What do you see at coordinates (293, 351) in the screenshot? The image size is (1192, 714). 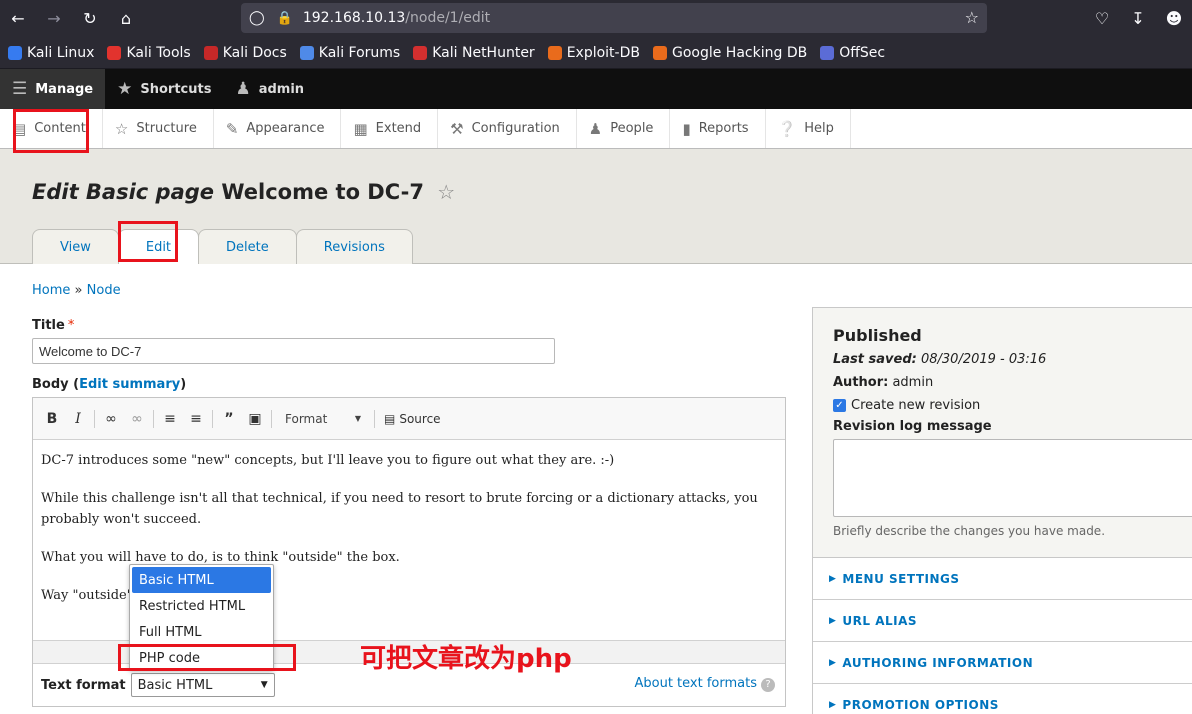 I see `title-input` at bounding box center [293, 351].